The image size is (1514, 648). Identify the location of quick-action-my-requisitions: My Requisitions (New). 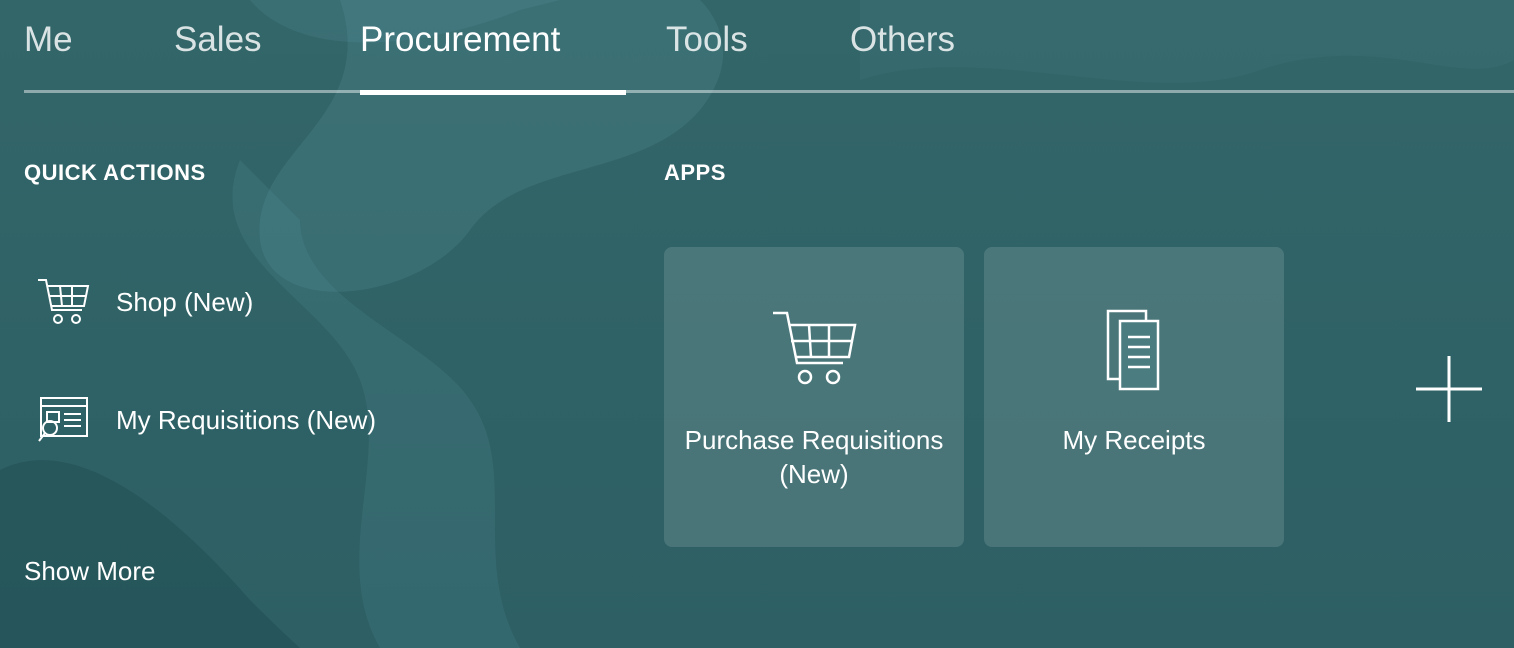
(206, 420).